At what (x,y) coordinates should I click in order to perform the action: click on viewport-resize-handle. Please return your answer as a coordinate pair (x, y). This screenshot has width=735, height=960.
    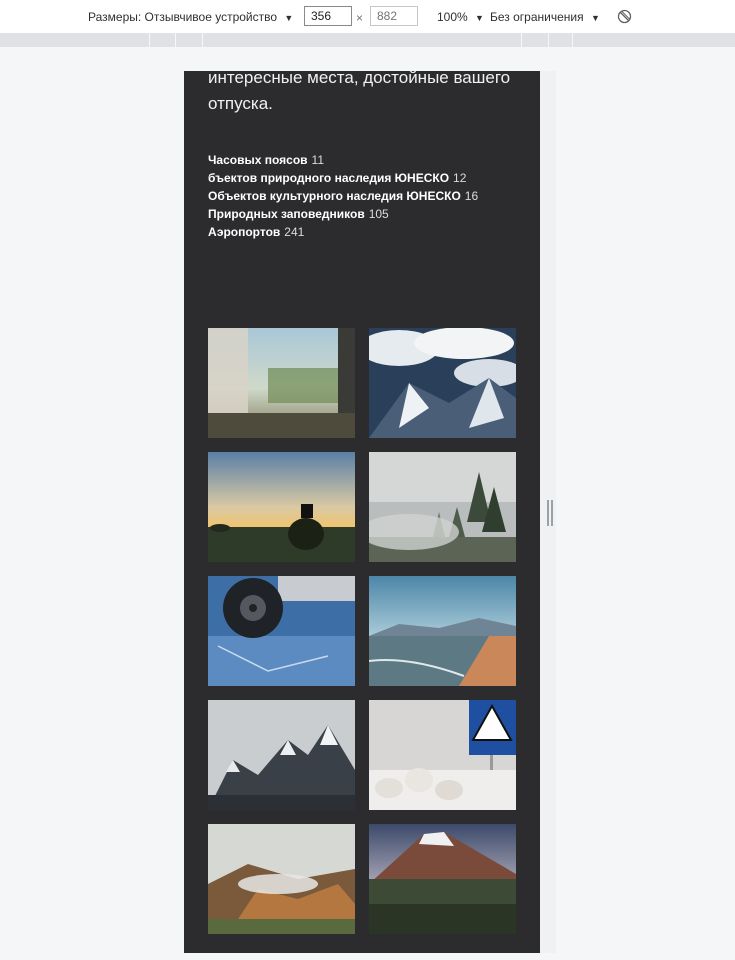
    Looking at the image, I should click on (550, 513).